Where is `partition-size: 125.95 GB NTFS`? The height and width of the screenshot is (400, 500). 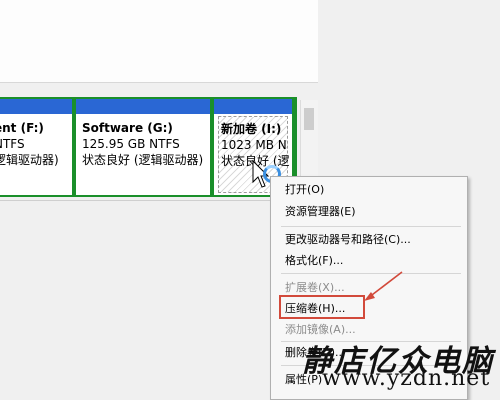
partition-size: 125.95 GB NTFS is located at coordinates (131, 144).